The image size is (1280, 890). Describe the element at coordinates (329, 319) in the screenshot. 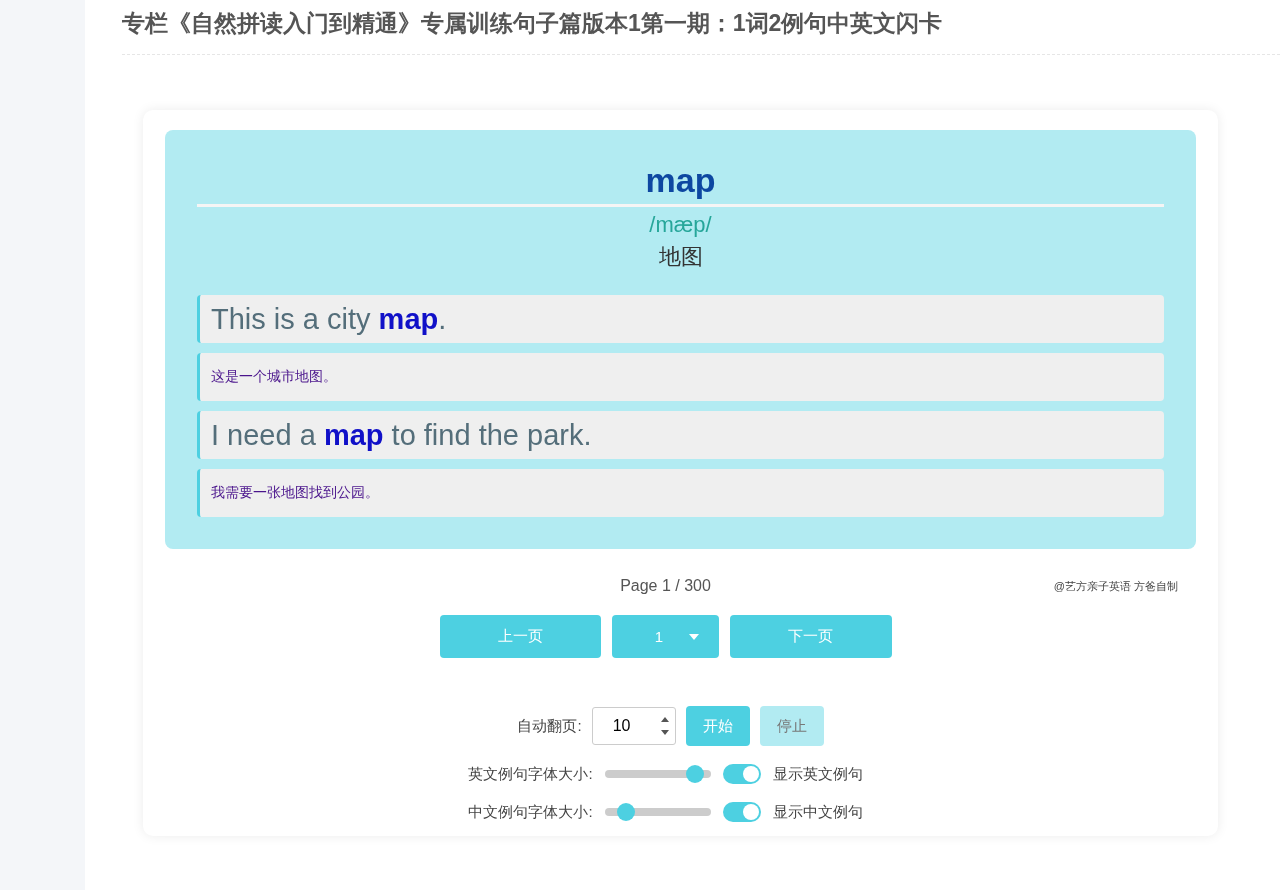

I see `english-sentence: This is a city map.` at that location.